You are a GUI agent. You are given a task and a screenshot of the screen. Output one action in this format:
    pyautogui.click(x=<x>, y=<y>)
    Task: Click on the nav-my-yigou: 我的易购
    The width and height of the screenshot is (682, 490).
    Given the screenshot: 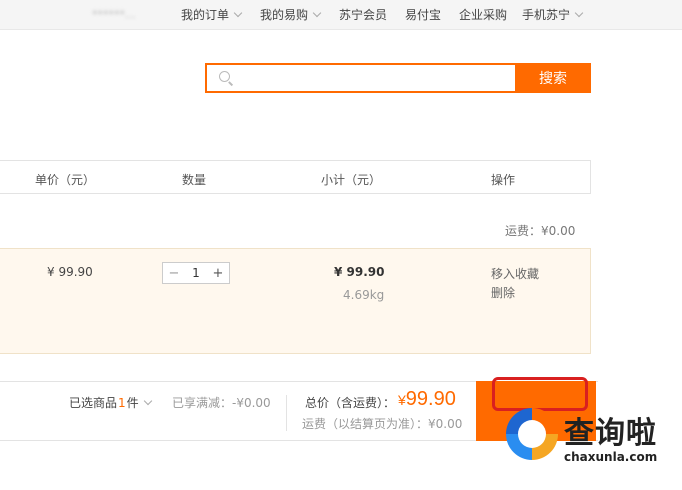 What is the action you would take?
    pyautogui.click(x=291, y=14)
    